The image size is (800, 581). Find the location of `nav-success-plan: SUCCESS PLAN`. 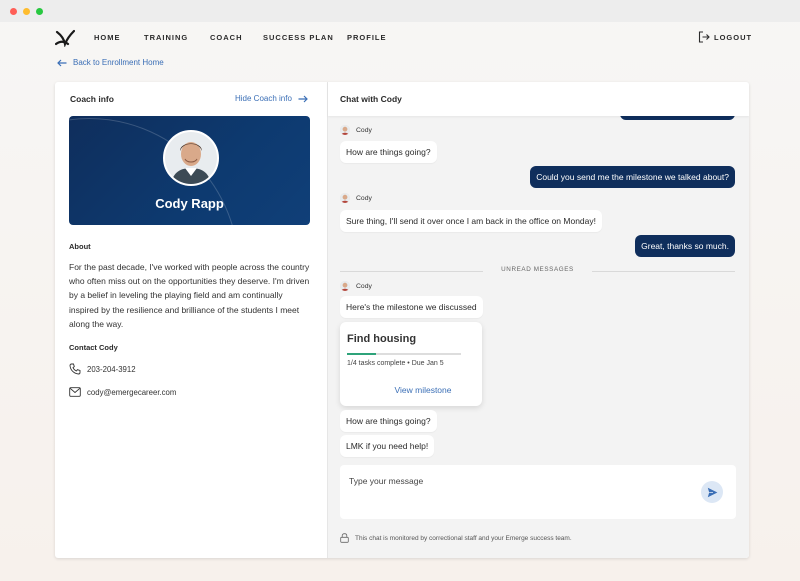

nav-success-plan: SUCCESS PLAN is located at coordinates (298, 37).